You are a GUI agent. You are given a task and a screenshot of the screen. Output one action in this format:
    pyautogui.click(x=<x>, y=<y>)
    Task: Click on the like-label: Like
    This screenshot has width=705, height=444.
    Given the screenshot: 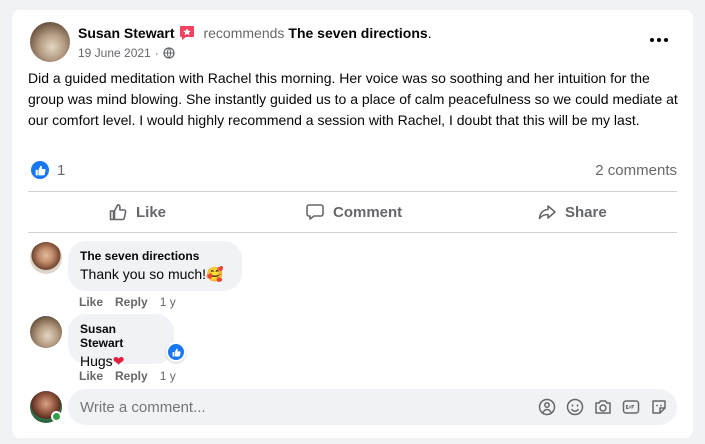 What is the action you would take?
    pyautogui.click(x=151, y=212)
    